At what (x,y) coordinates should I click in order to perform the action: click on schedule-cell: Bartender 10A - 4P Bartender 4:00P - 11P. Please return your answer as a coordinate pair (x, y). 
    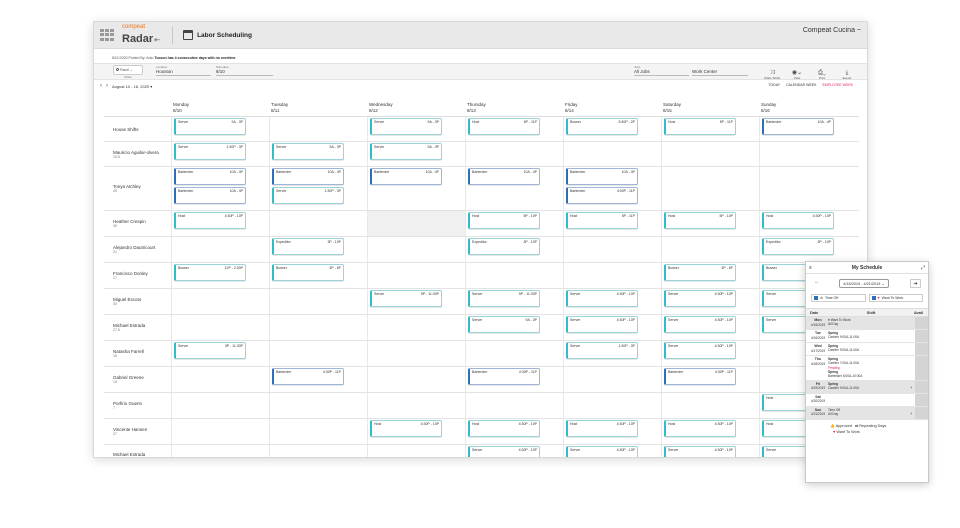
    Looking at the image, I should click on (612, 188).